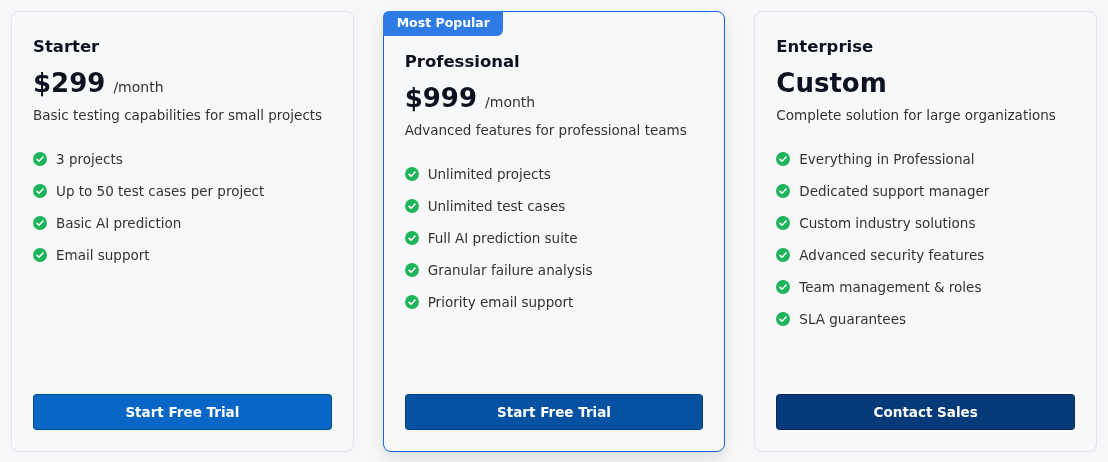  I want to click on plan-price: $299, so click(69, 83).